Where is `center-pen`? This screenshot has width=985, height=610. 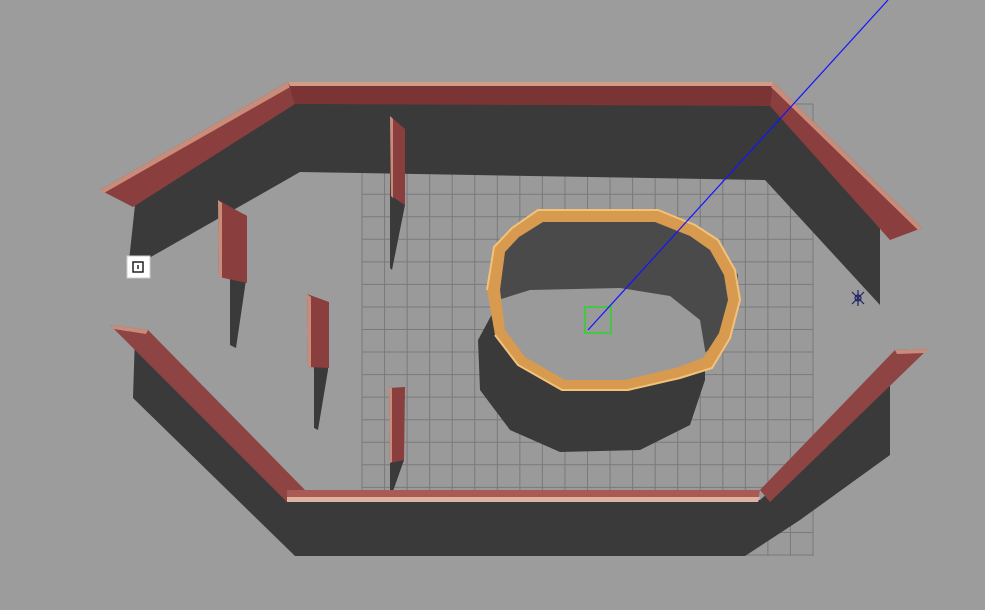 center-pen is located at coordinates (614, 300).